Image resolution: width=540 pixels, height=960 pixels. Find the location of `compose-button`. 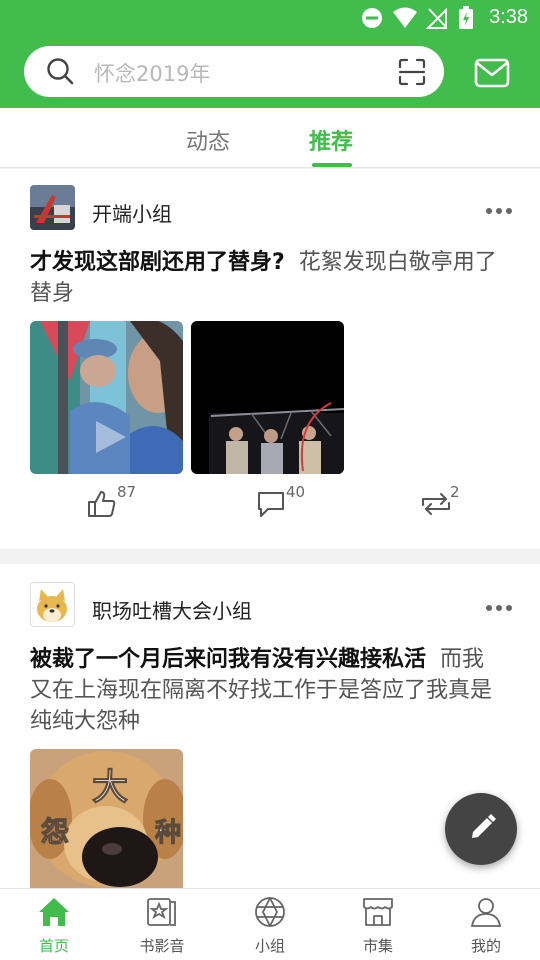

compose-button is located at coordinates (481, 829).